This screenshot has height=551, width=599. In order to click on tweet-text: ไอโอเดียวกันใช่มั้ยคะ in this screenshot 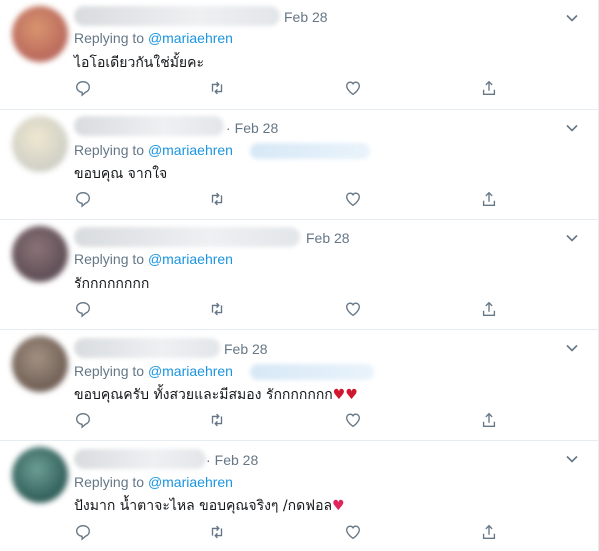, I will do `click(139, 63)`.